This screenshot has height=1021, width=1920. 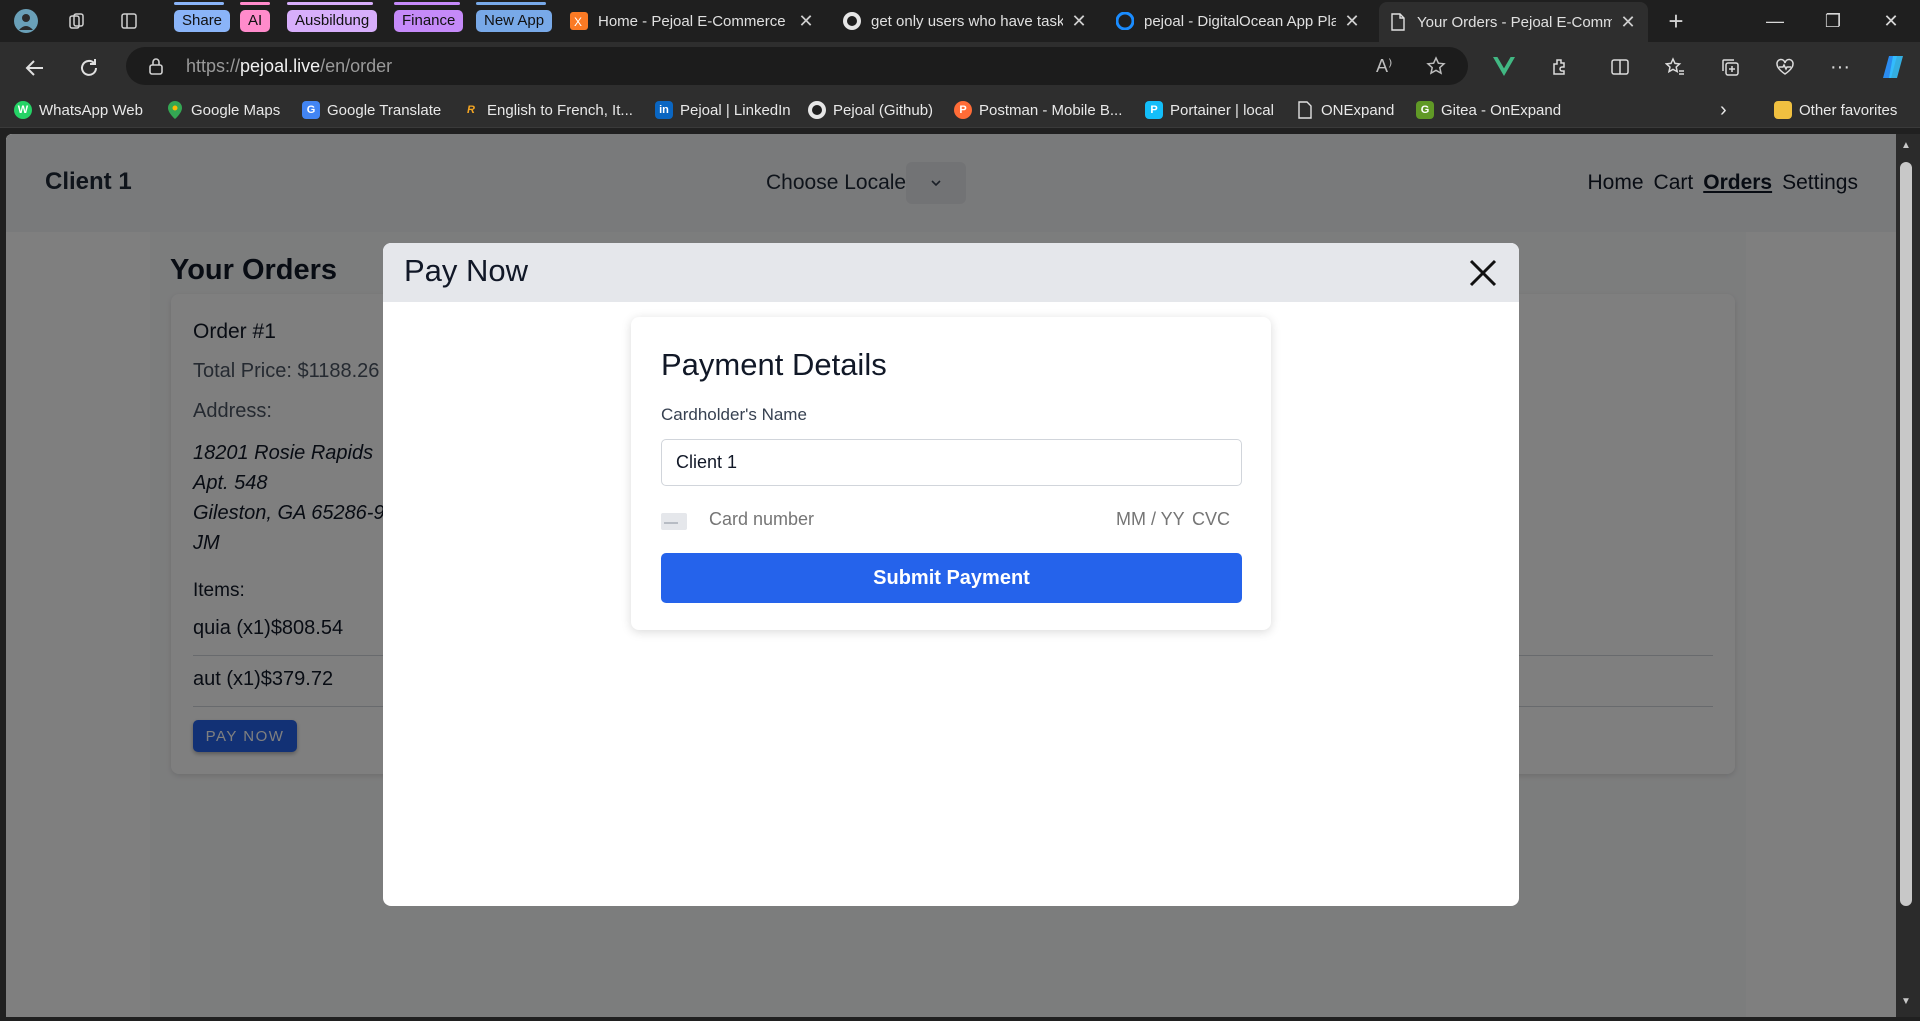 What do you see at coordinates (1154, 110) in the screenshot?
I see `portainer-icon: P` at bounding box center [1154, 110].